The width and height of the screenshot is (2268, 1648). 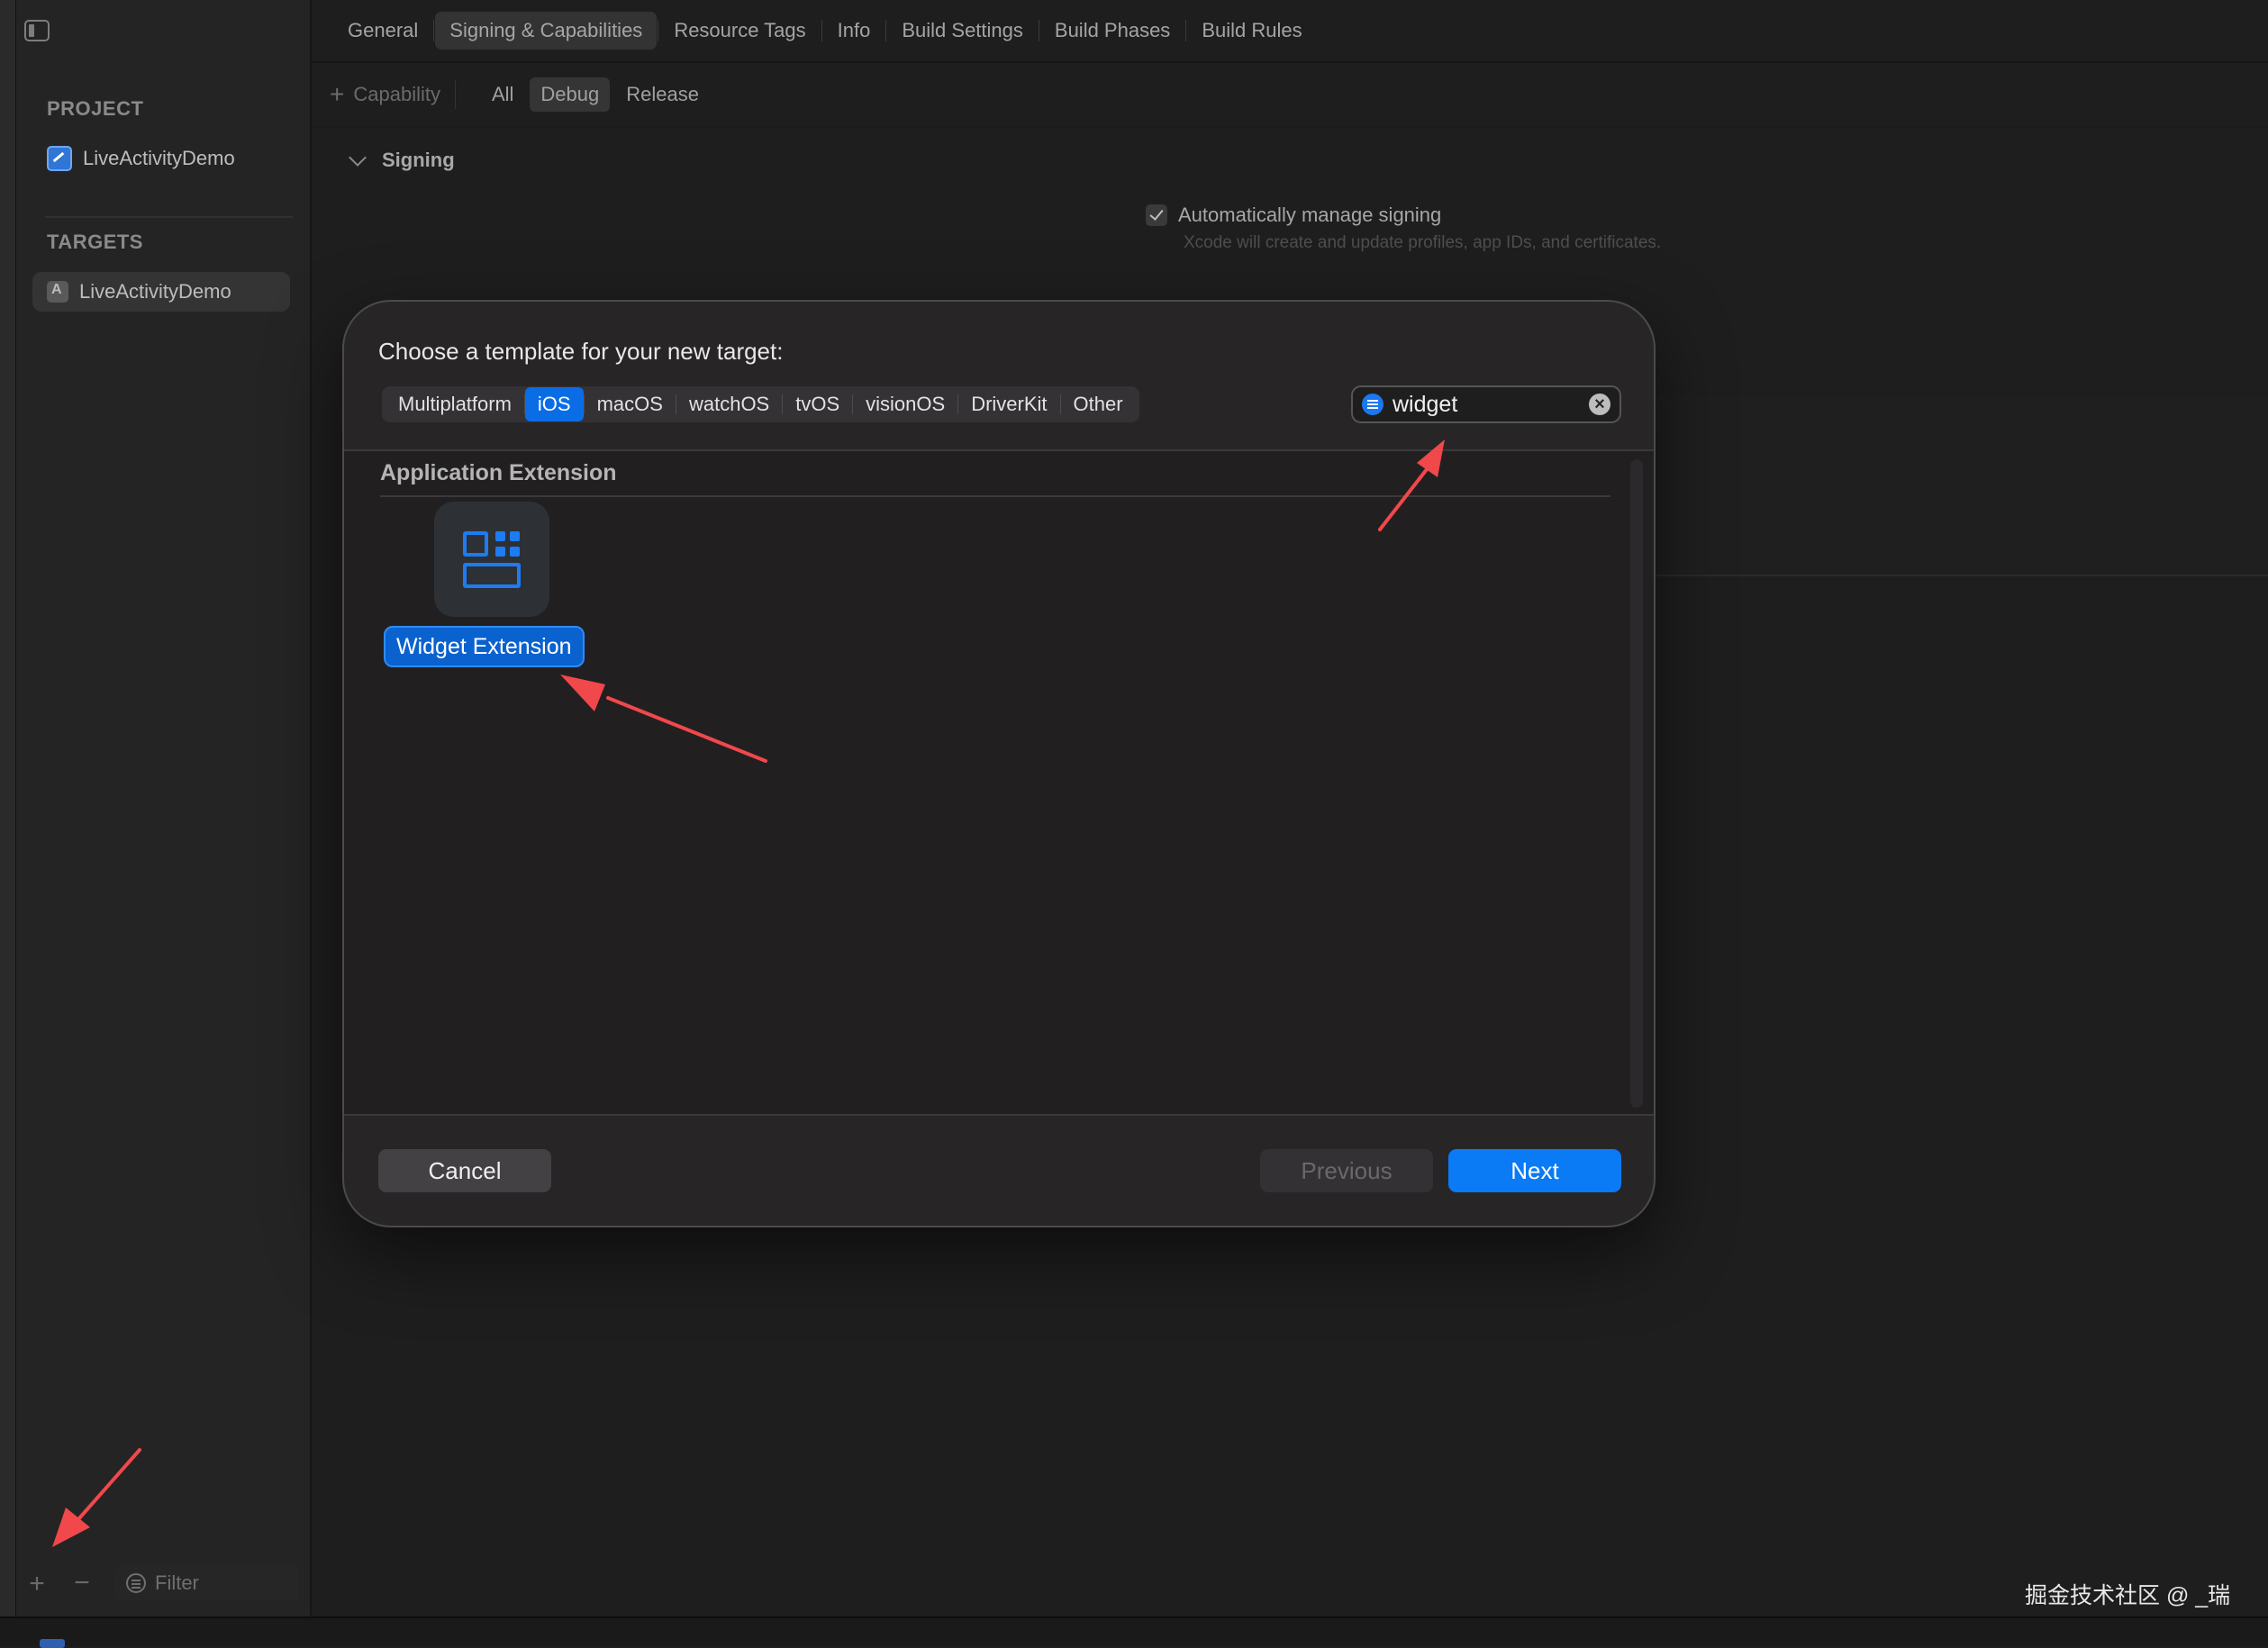 What do you see at coordinates (81, 1584) in the screenshot?
I see `remove-target-button: −` at bounding box center [81, 1584].